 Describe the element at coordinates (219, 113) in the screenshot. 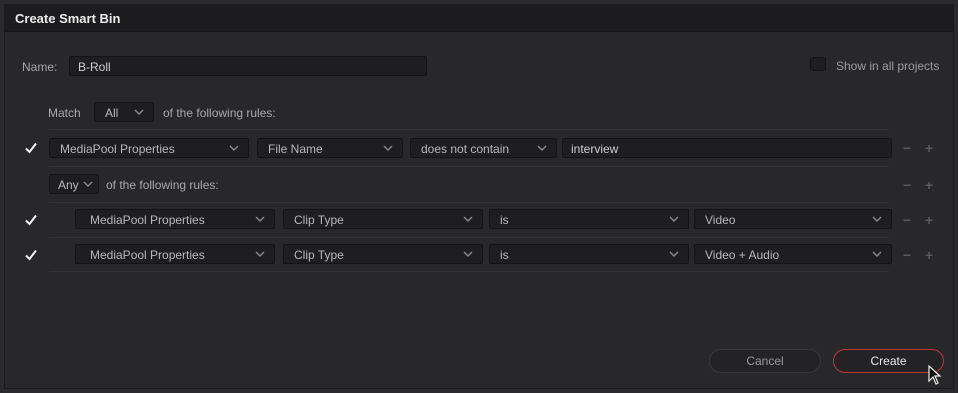

I see `match-suffix-text: of the following rules:` at that location.